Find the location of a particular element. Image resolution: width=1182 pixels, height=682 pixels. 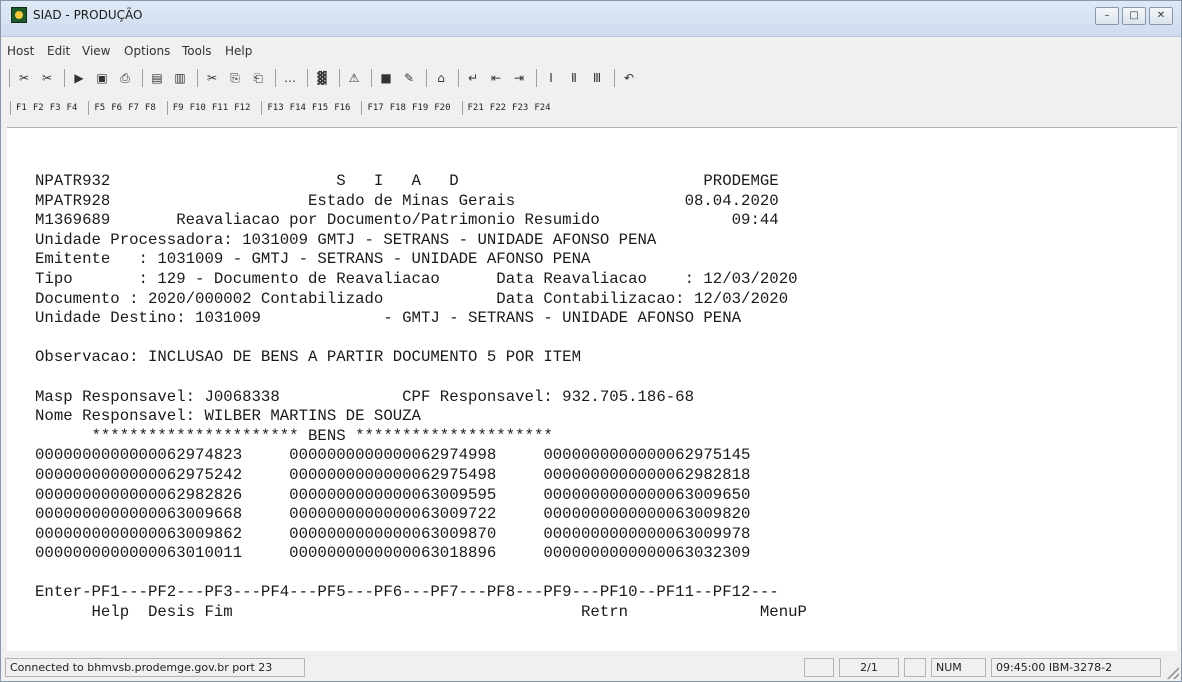

transfer-icon: ▣ is located at coordinates (102, 78).